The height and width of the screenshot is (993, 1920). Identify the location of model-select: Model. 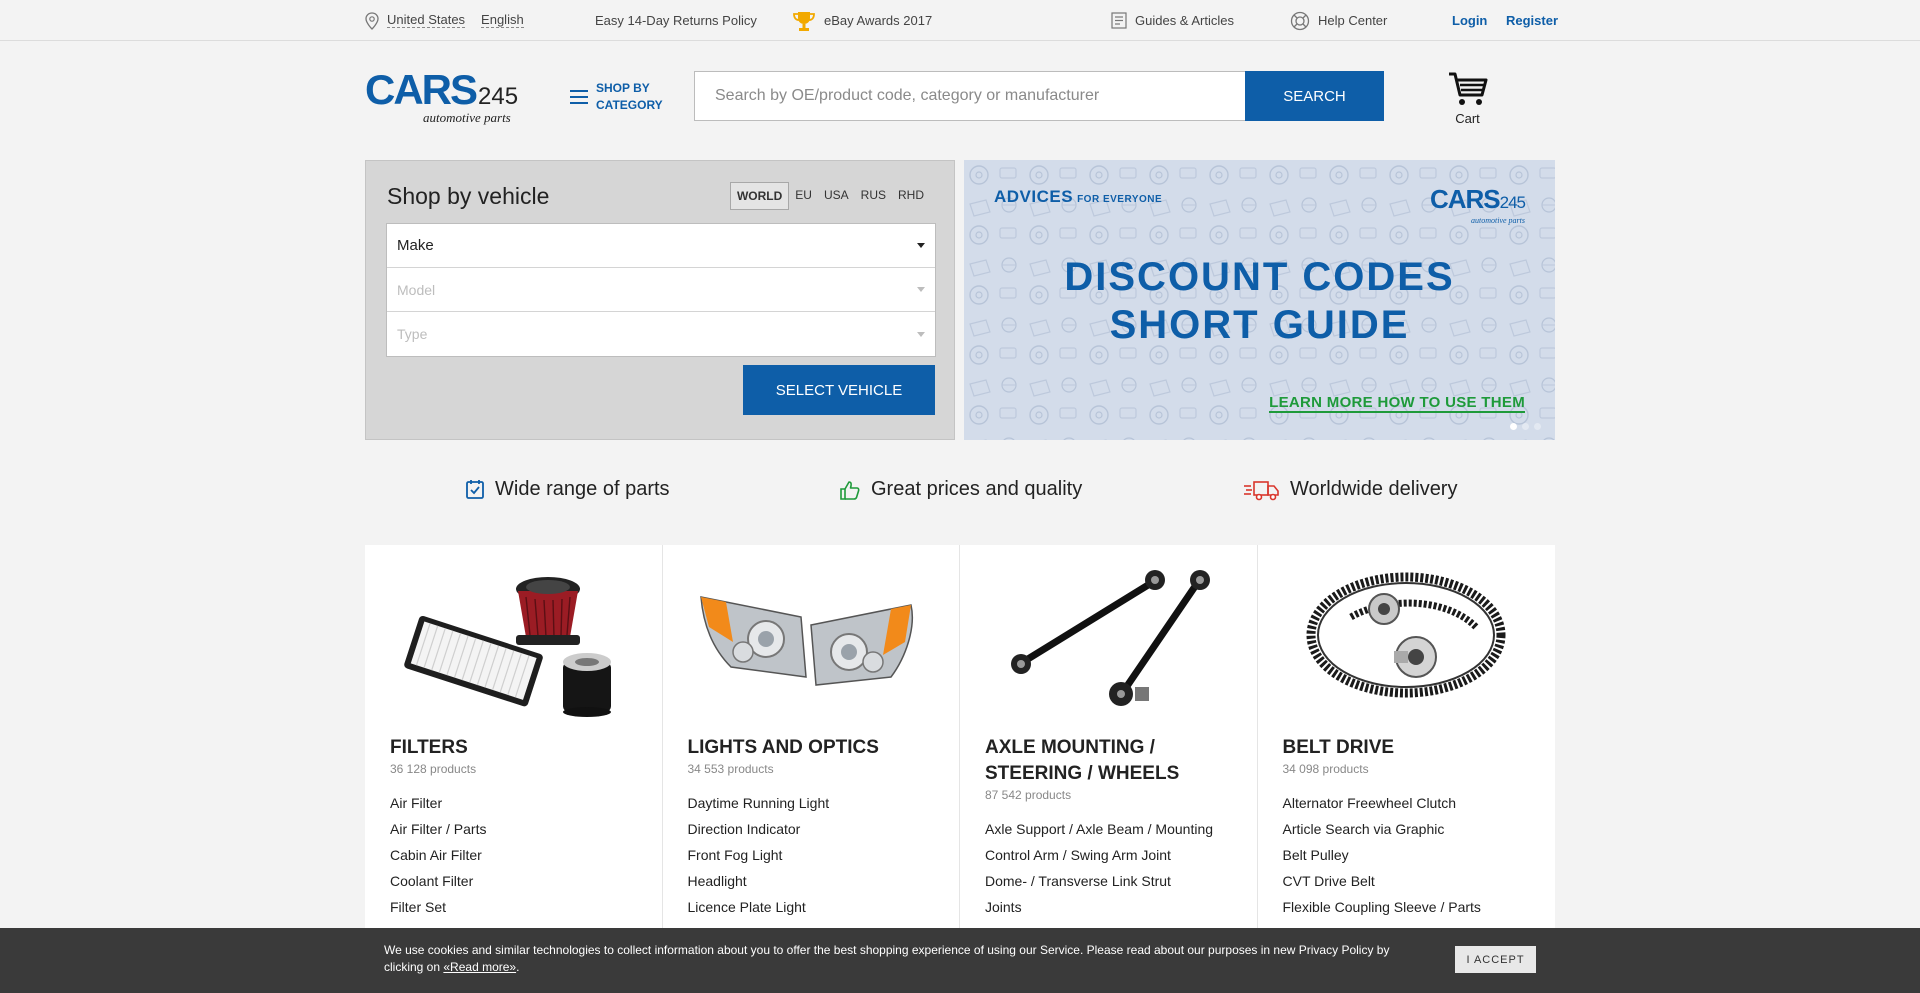
(661, 290).